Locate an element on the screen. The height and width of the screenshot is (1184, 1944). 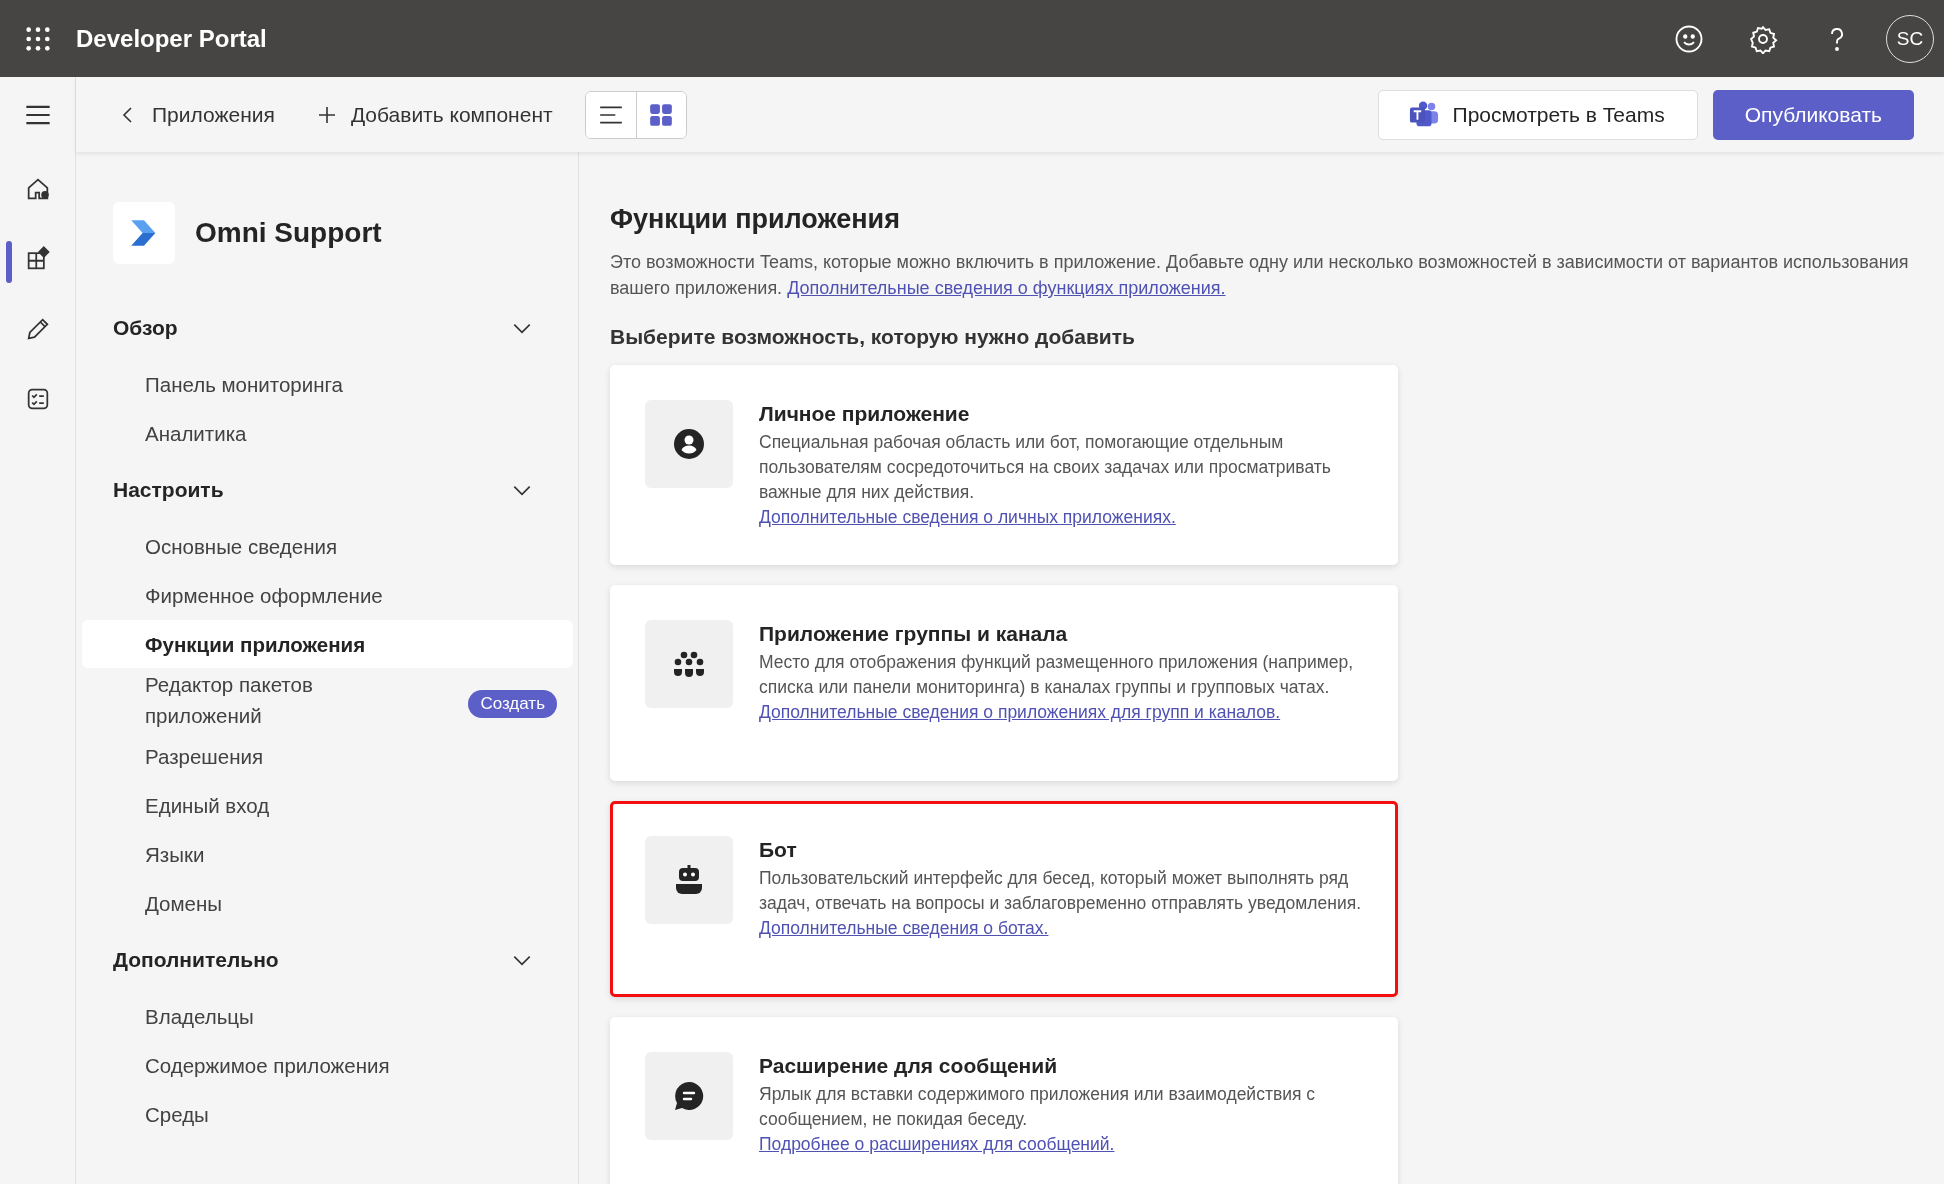
nav-item: Содержимое приложения is located at coordinates (327, 1065).